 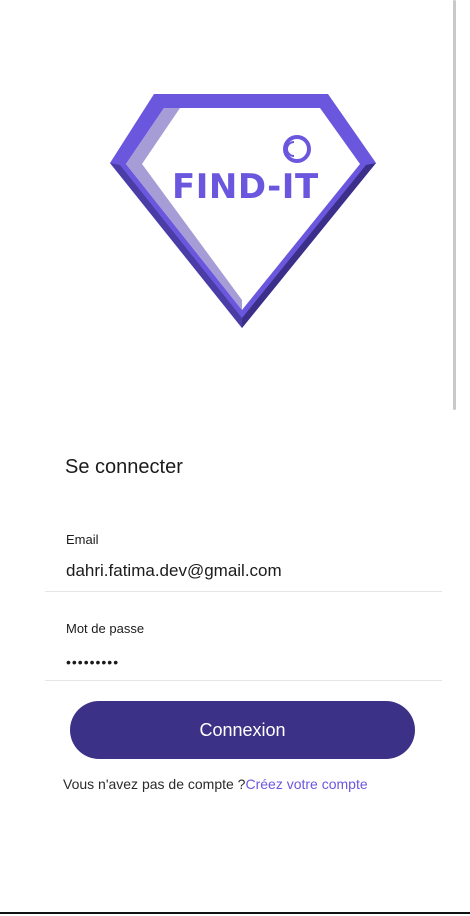 I want to click on logo-text: FIND-IT, so click(x=245, y=187).